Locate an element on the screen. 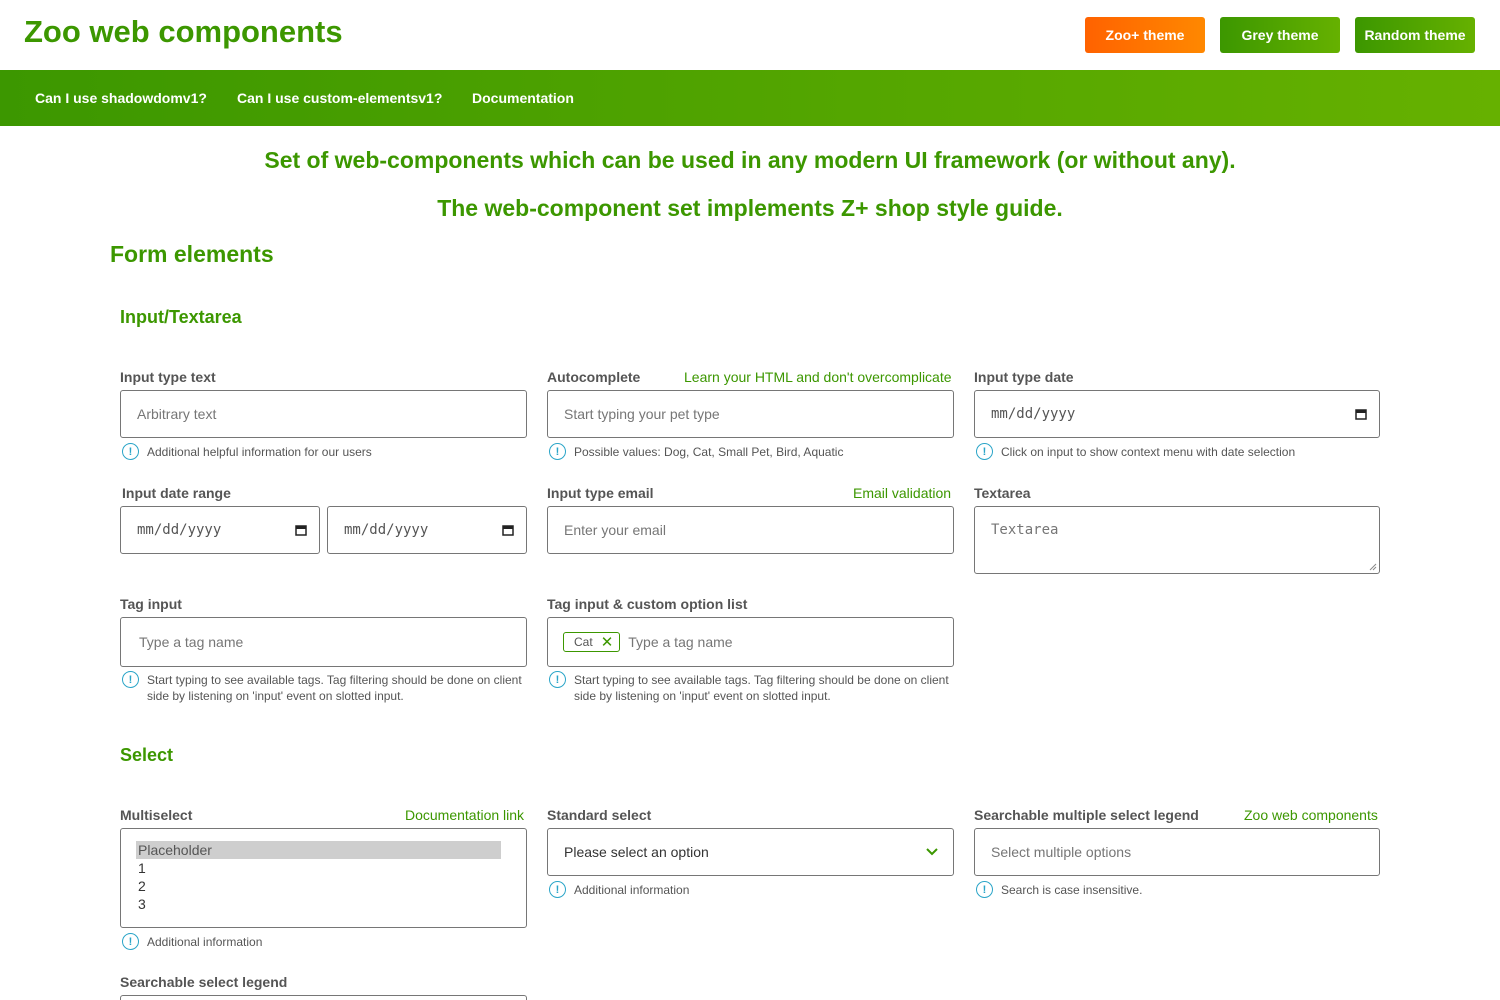 The width and height of the screenshot is (1500, 1000). input-textarea-heading: Input/Textarea is located at coordinates (181, 317).